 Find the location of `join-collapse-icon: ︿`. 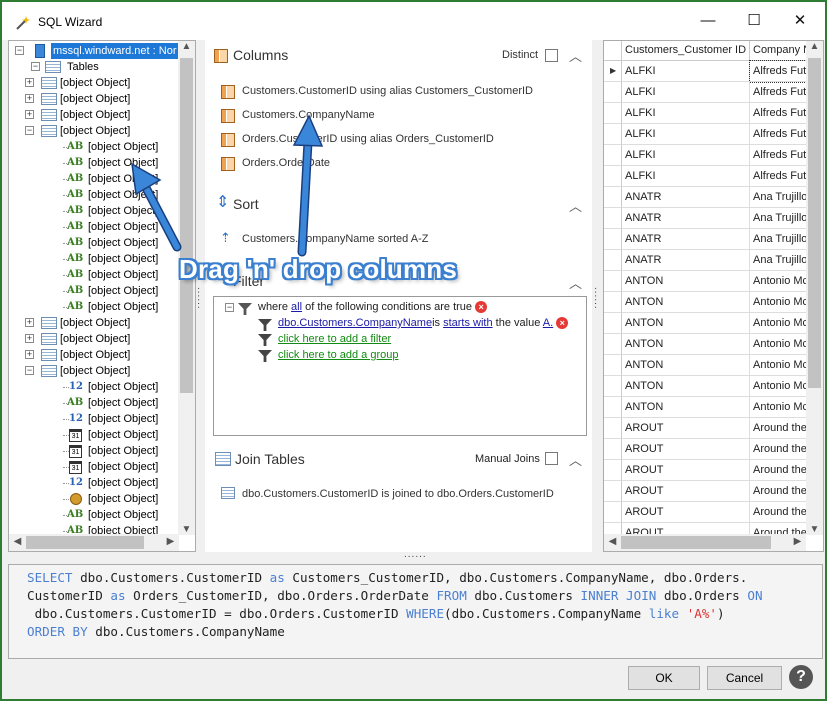

join-collapse-icon: ︿ is located at coordinates (575, 459).